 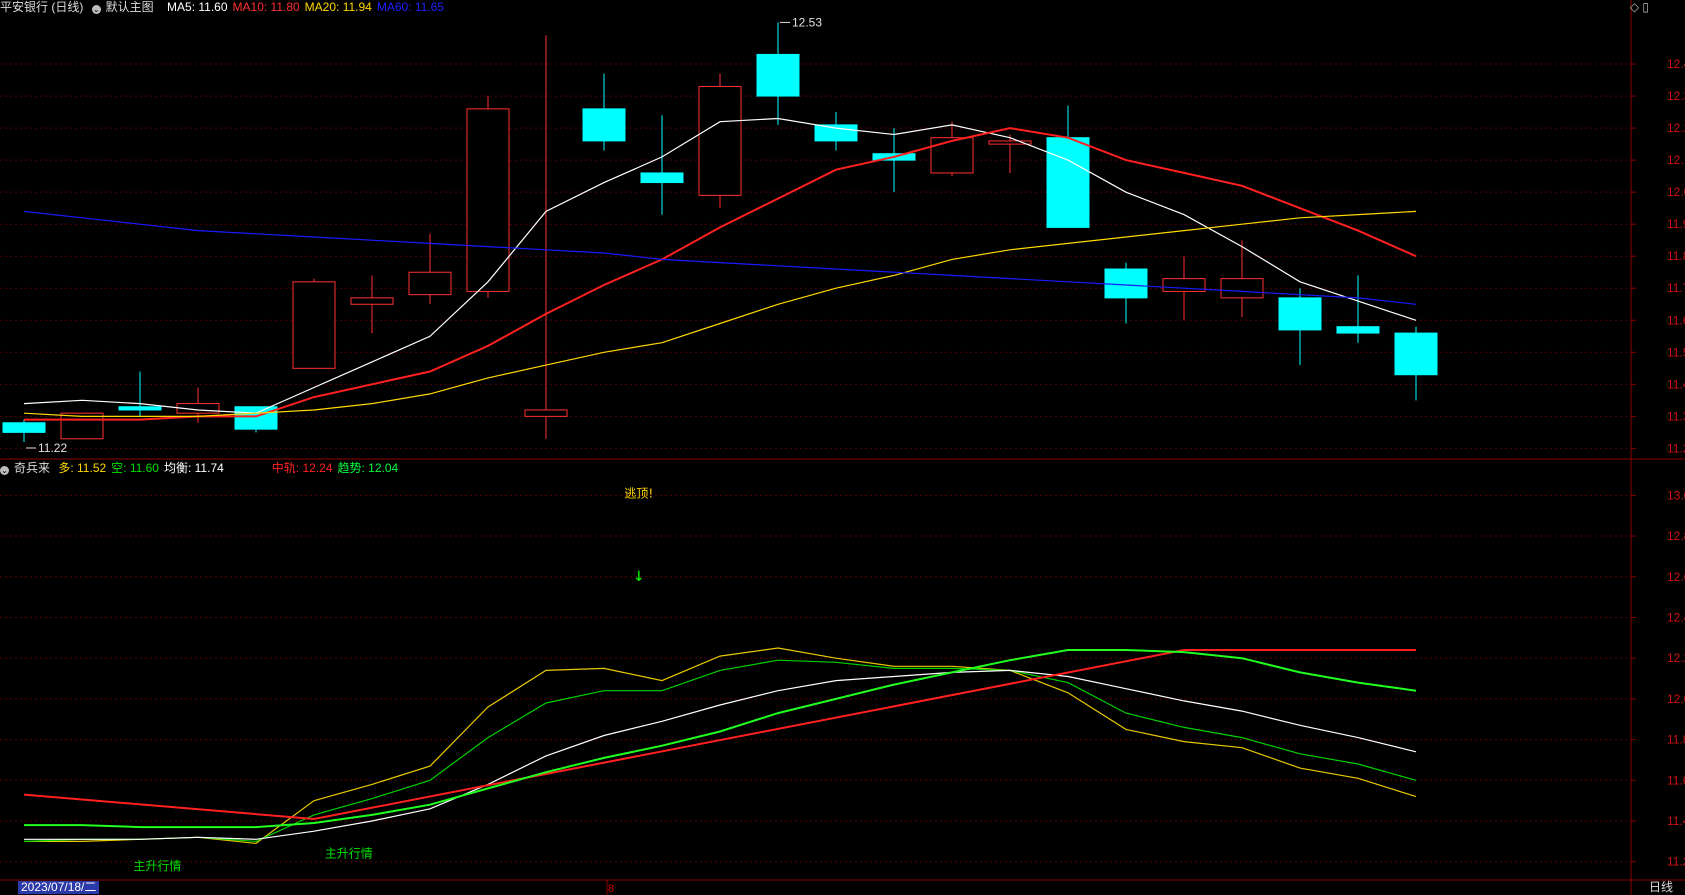 I want to click on main-tick-label: 11.30, so click(x=1676, y=416).